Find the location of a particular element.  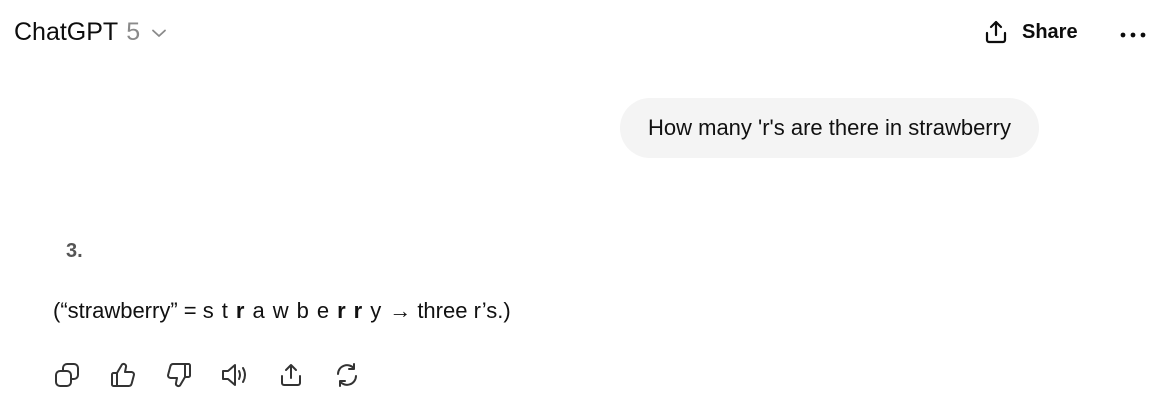

regenerate-icon is located at coordinates (347, 375).